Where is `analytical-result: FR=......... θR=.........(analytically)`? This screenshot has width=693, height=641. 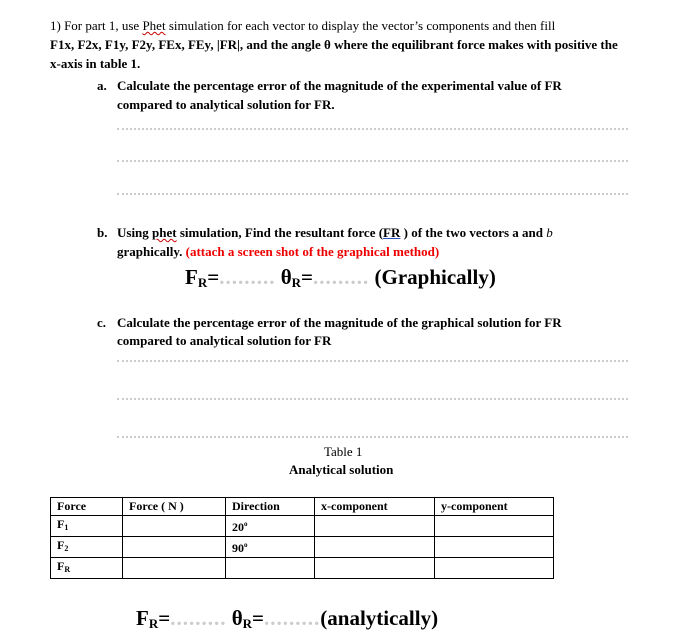 analytical-result: FR=......... θR=.........(analytically) is located at coordinates (287, 618).